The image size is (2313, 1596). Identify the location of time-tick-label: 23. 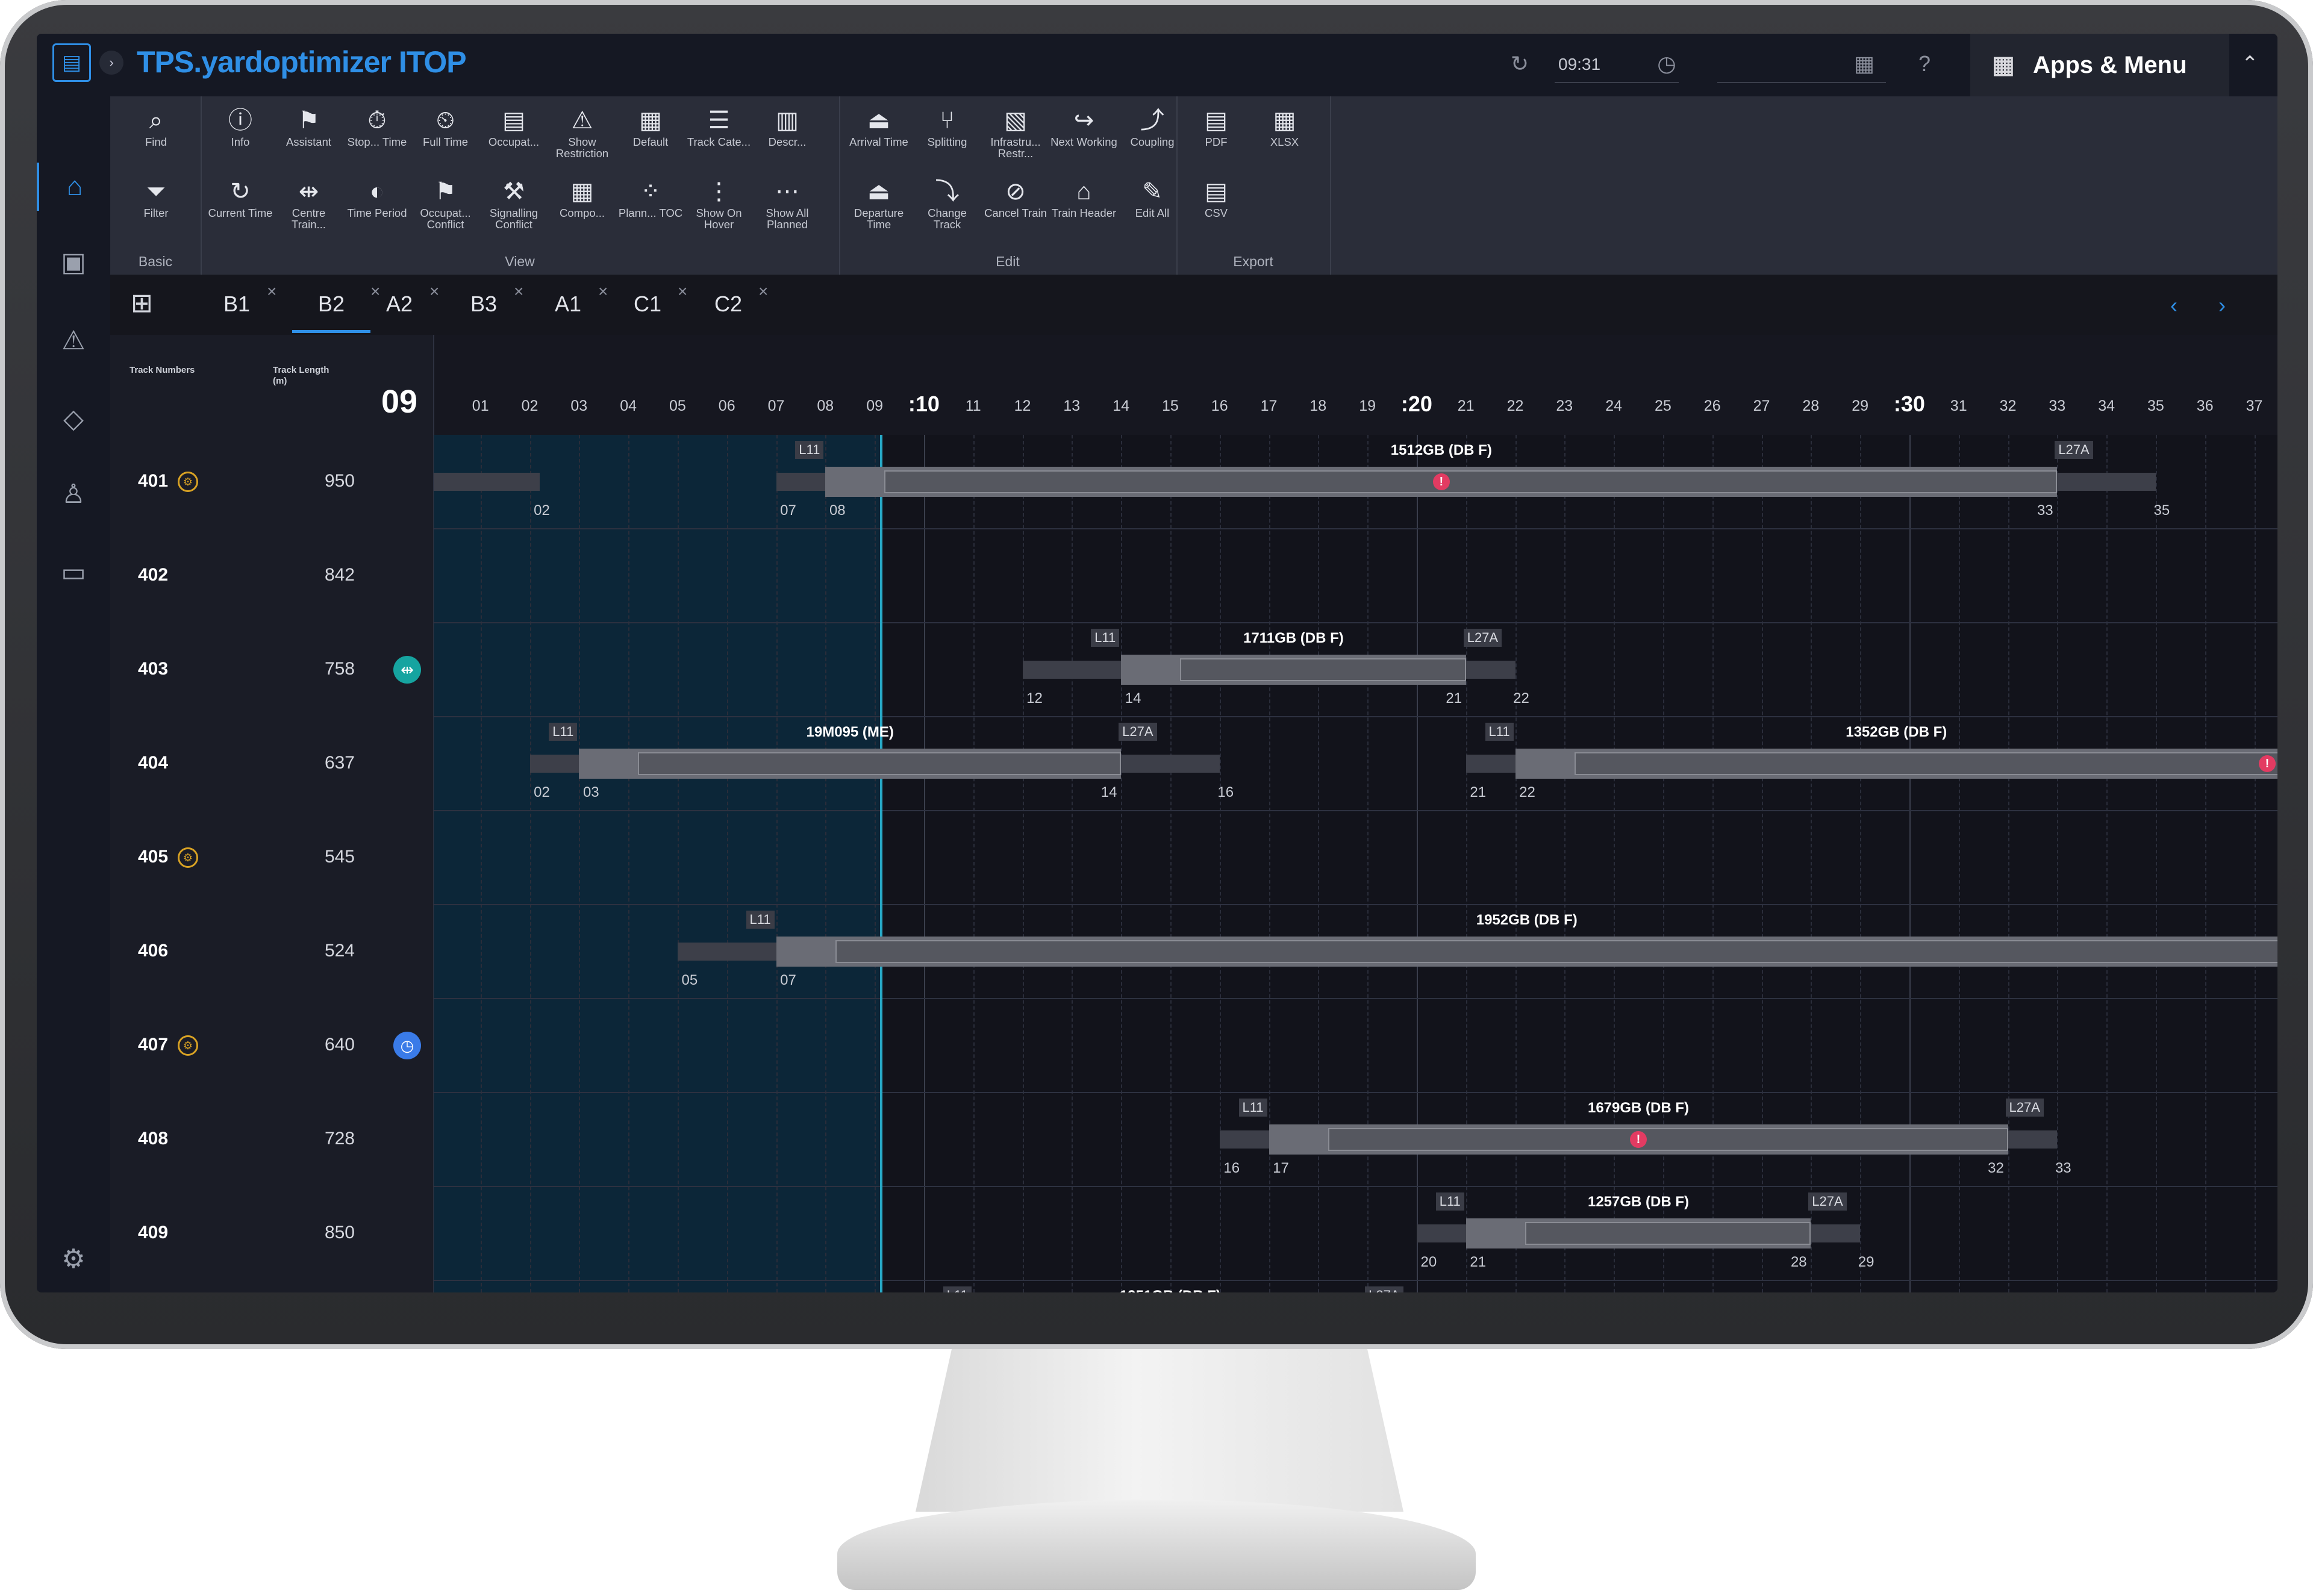
(1564, 405).